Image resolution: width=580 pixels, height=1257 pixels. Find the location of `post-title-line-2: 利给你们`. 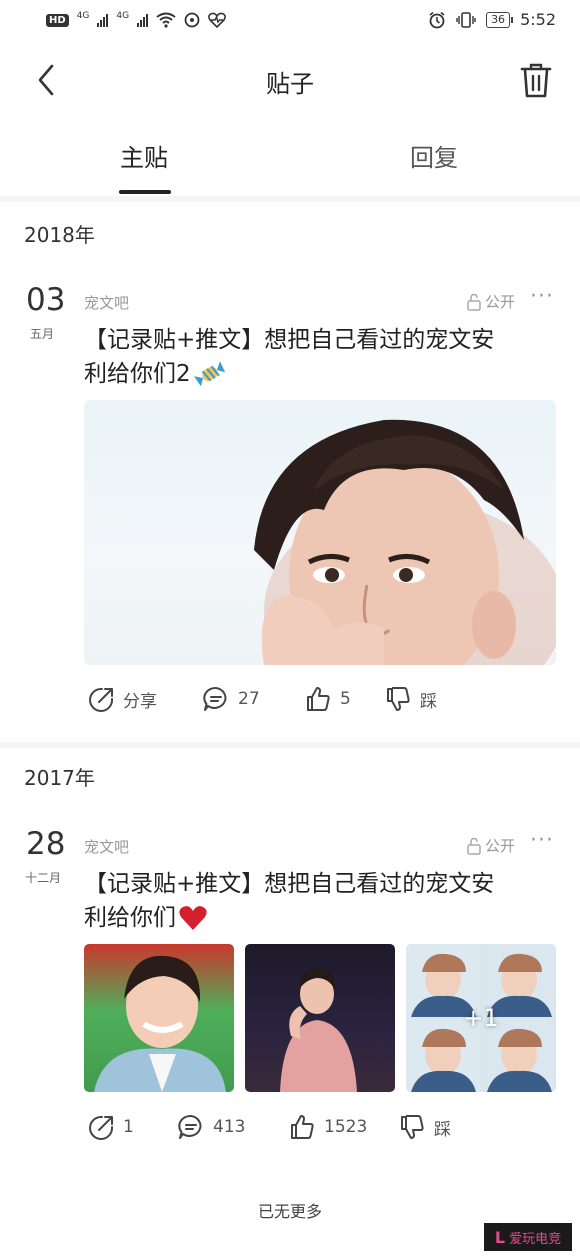

post-title-line-2: 利给你们 is located at coordinates (319, 918).